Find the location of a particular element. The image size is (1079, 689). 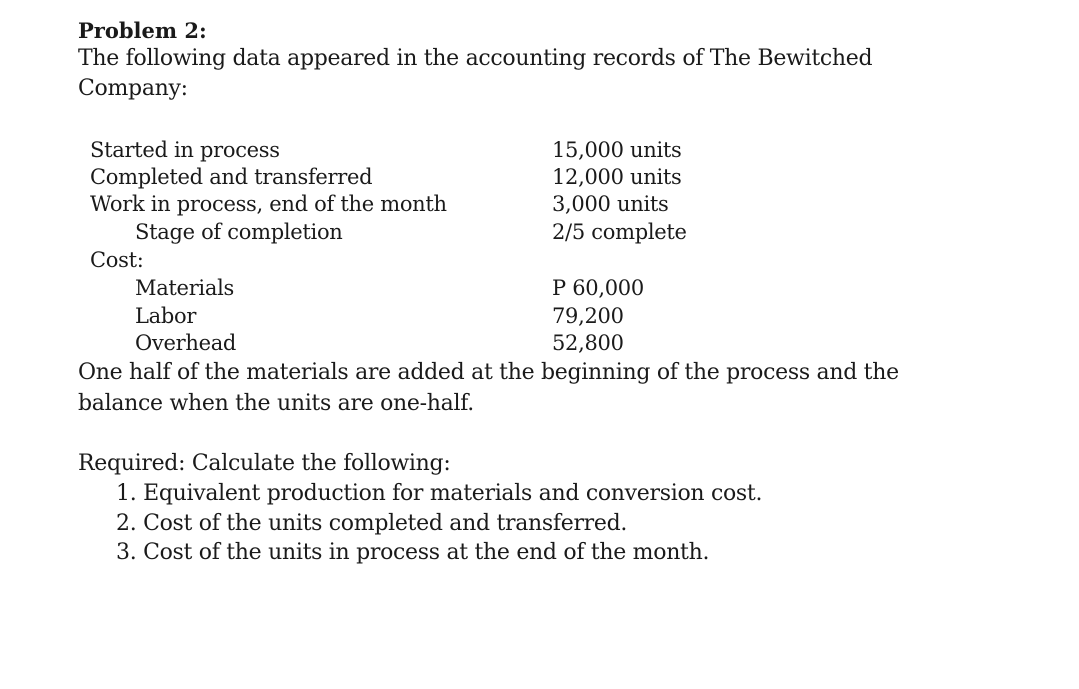

cost-label-overhead: Overhead is located at coordinates (186, 343).